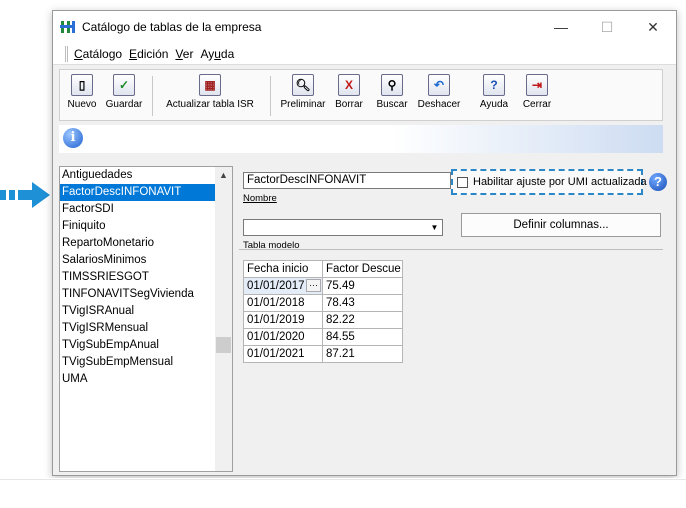 The image size is (686, 508). I want to click on table-row: 01/01/2019 82.22, so click(323, 320).